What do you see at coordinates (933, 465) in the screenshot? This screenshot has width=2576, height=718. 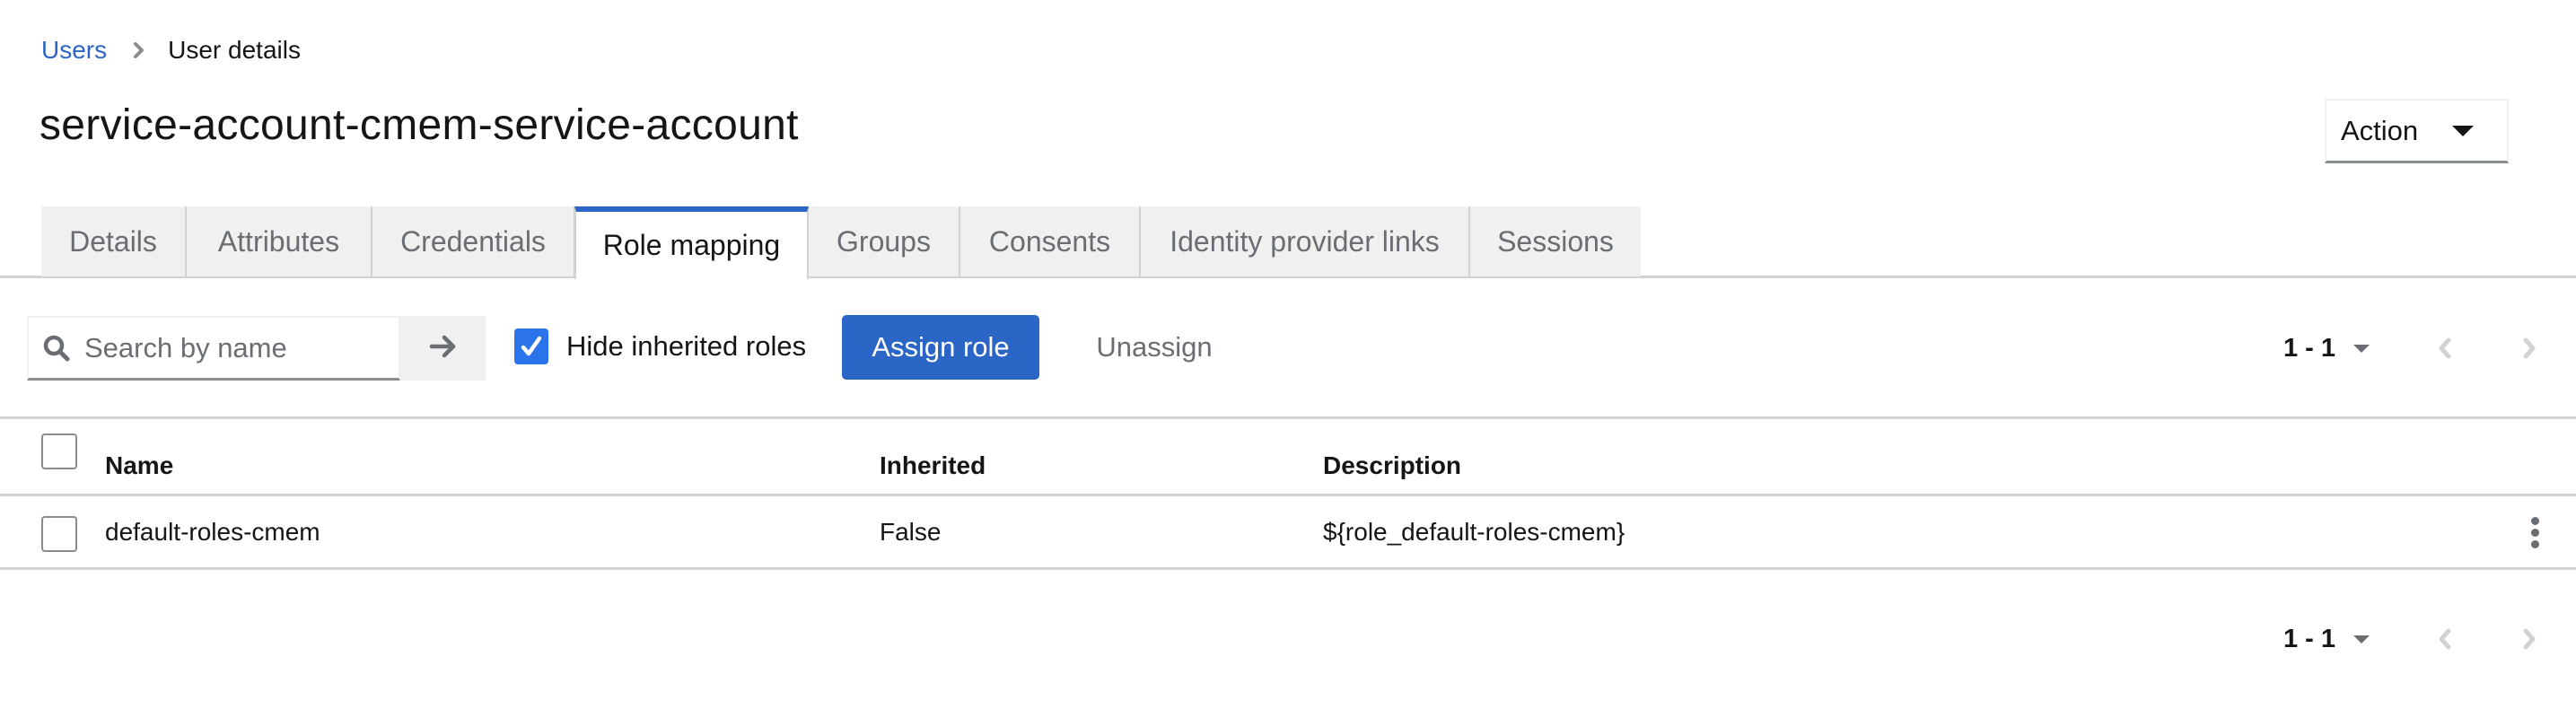 I see `column-header-inherited: Inherited` at bounding box center [933, 465].